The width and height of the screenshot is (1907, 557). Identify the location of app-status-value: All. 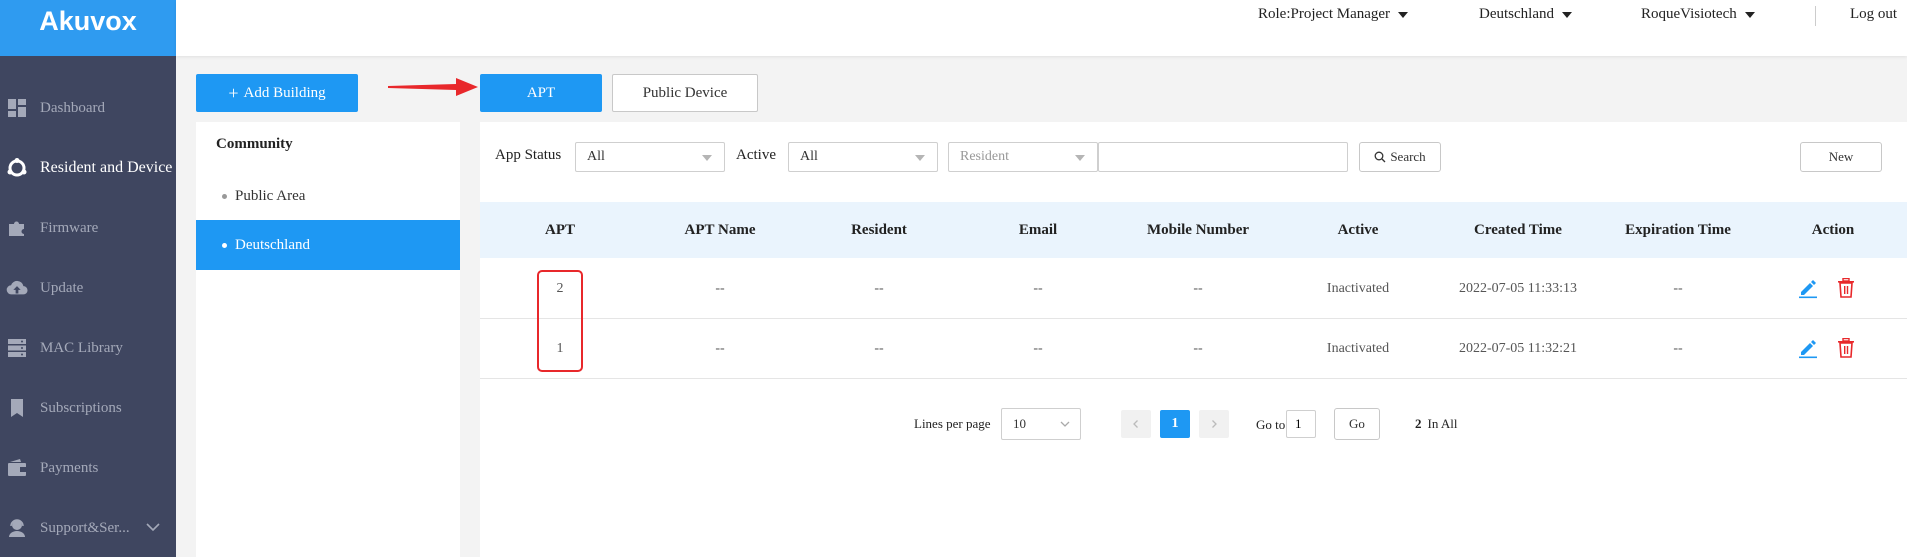
(596, 156).